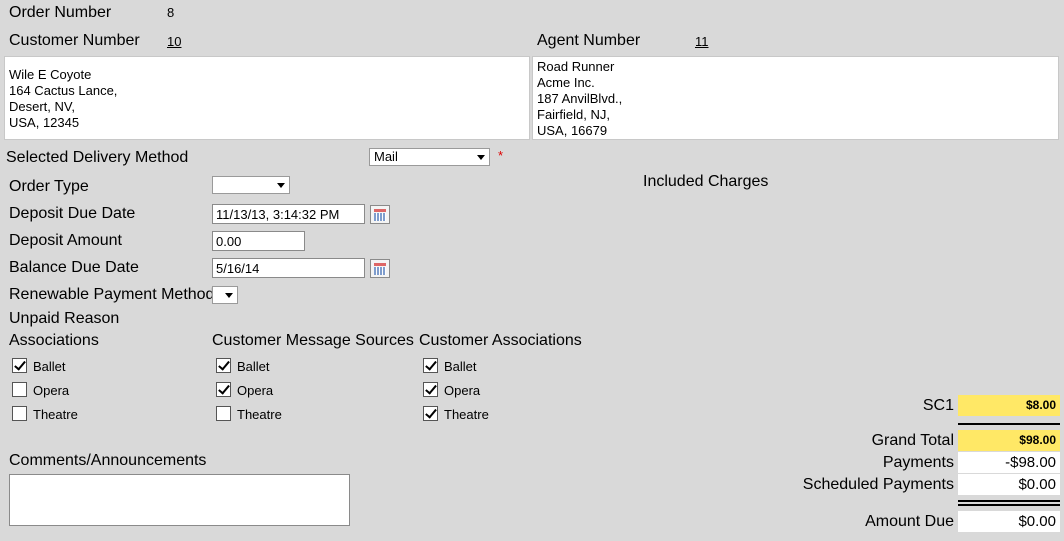  I want to click on sc1-label: SC1, so click(938, 405).